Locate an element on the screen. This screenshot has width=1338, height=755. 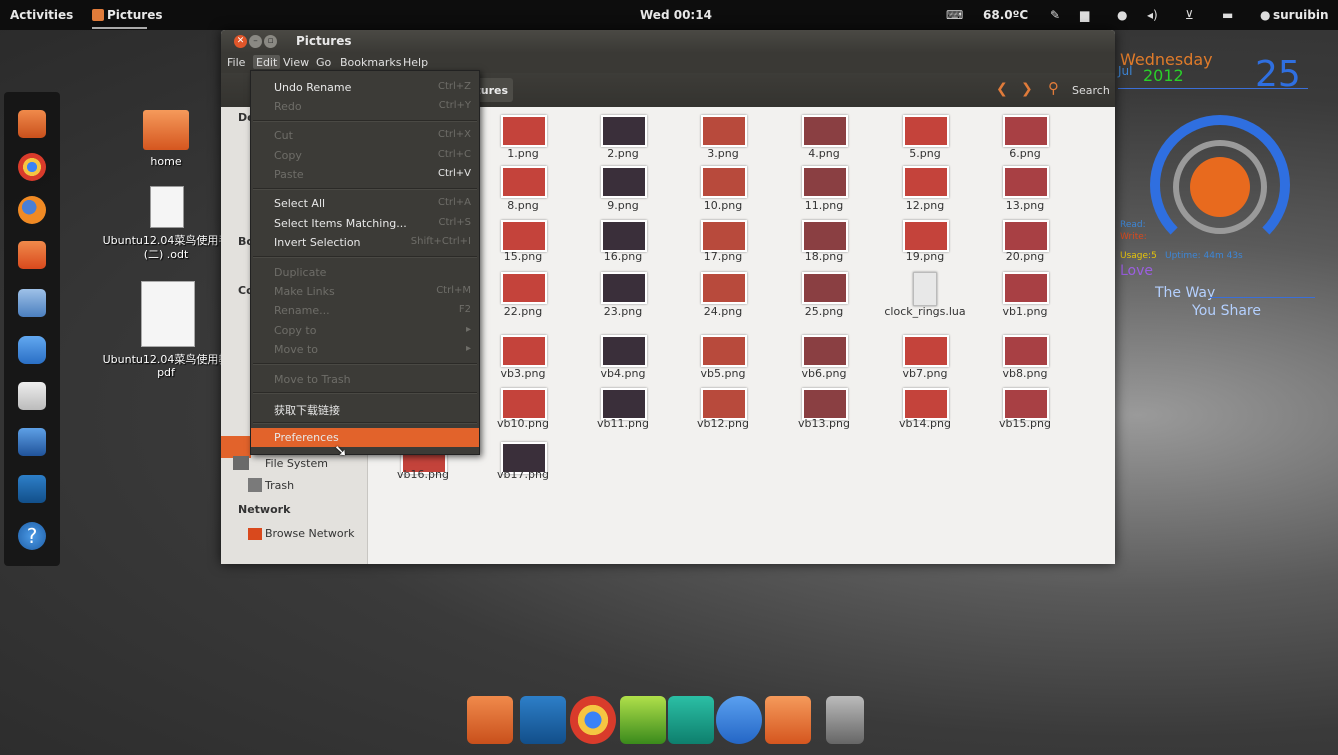
menu-view: View is located at coordinates (296, 62).